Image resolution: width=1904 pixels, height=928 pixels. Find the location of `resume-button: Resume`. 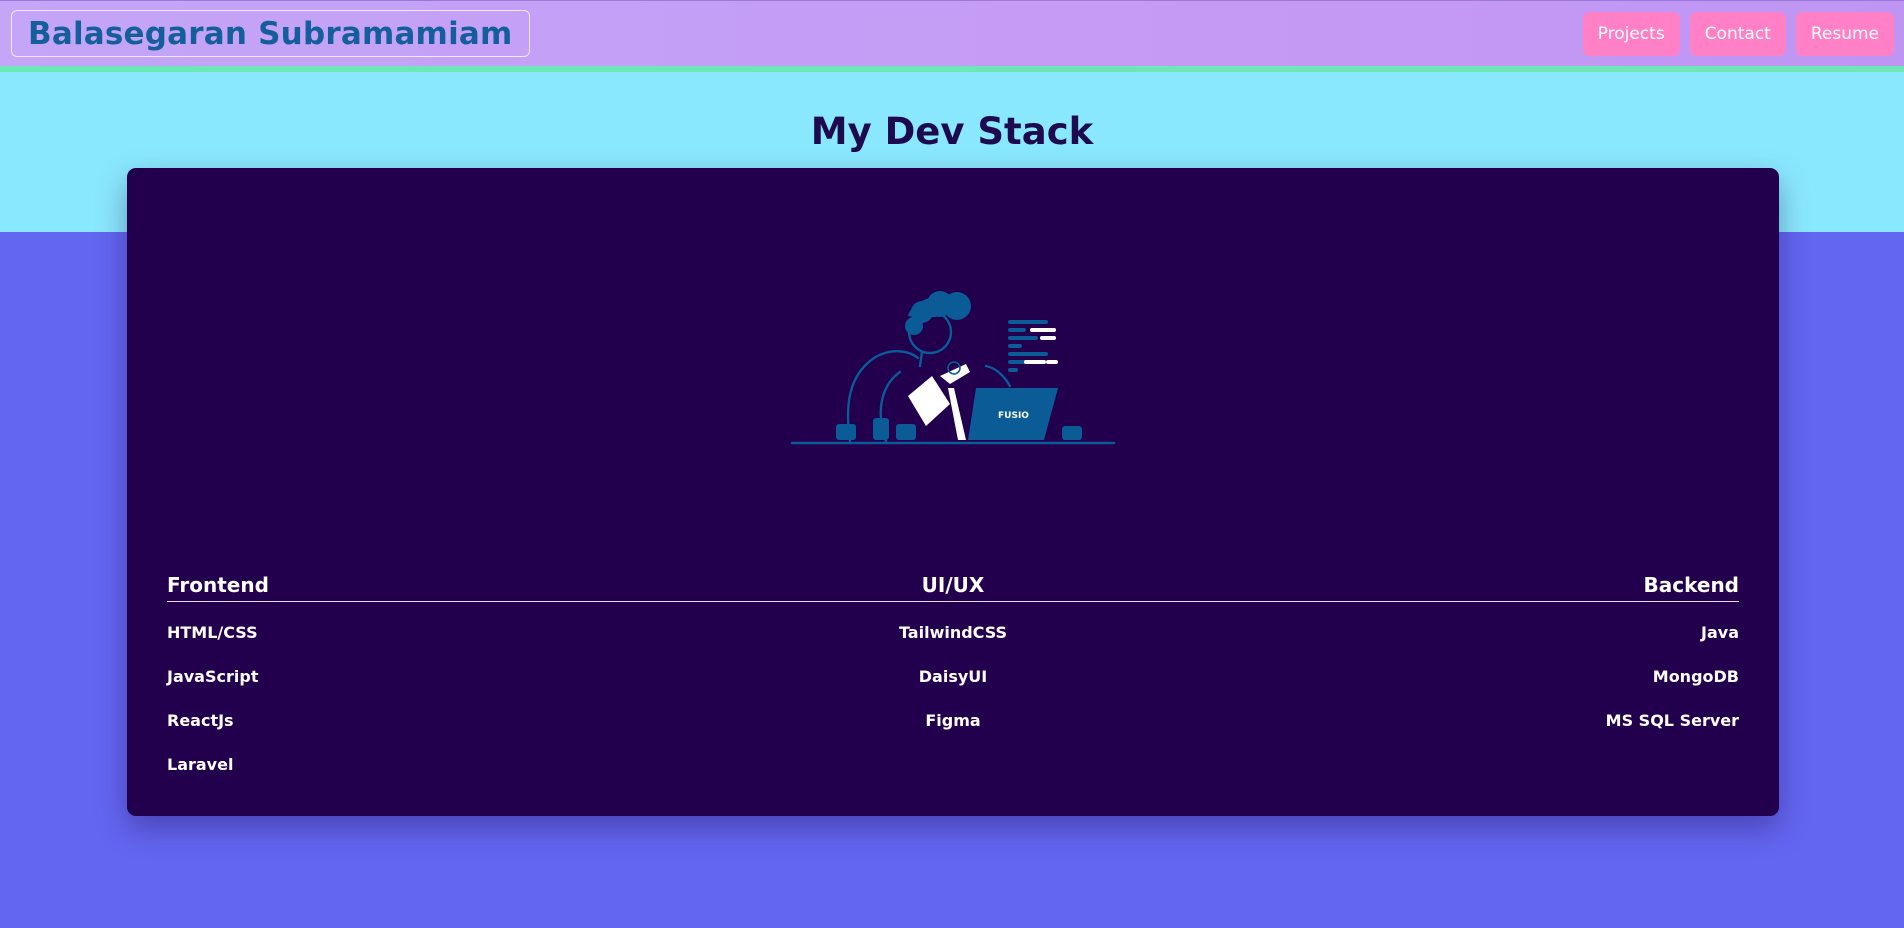

resume-button: Resume is located at coordinates (1844, 34).